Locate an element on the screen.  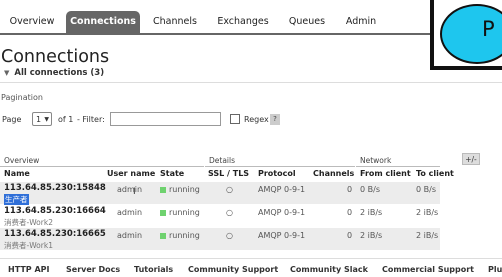
col-ssl-tls: SSL / TLS is located at coordinates (228, 173).